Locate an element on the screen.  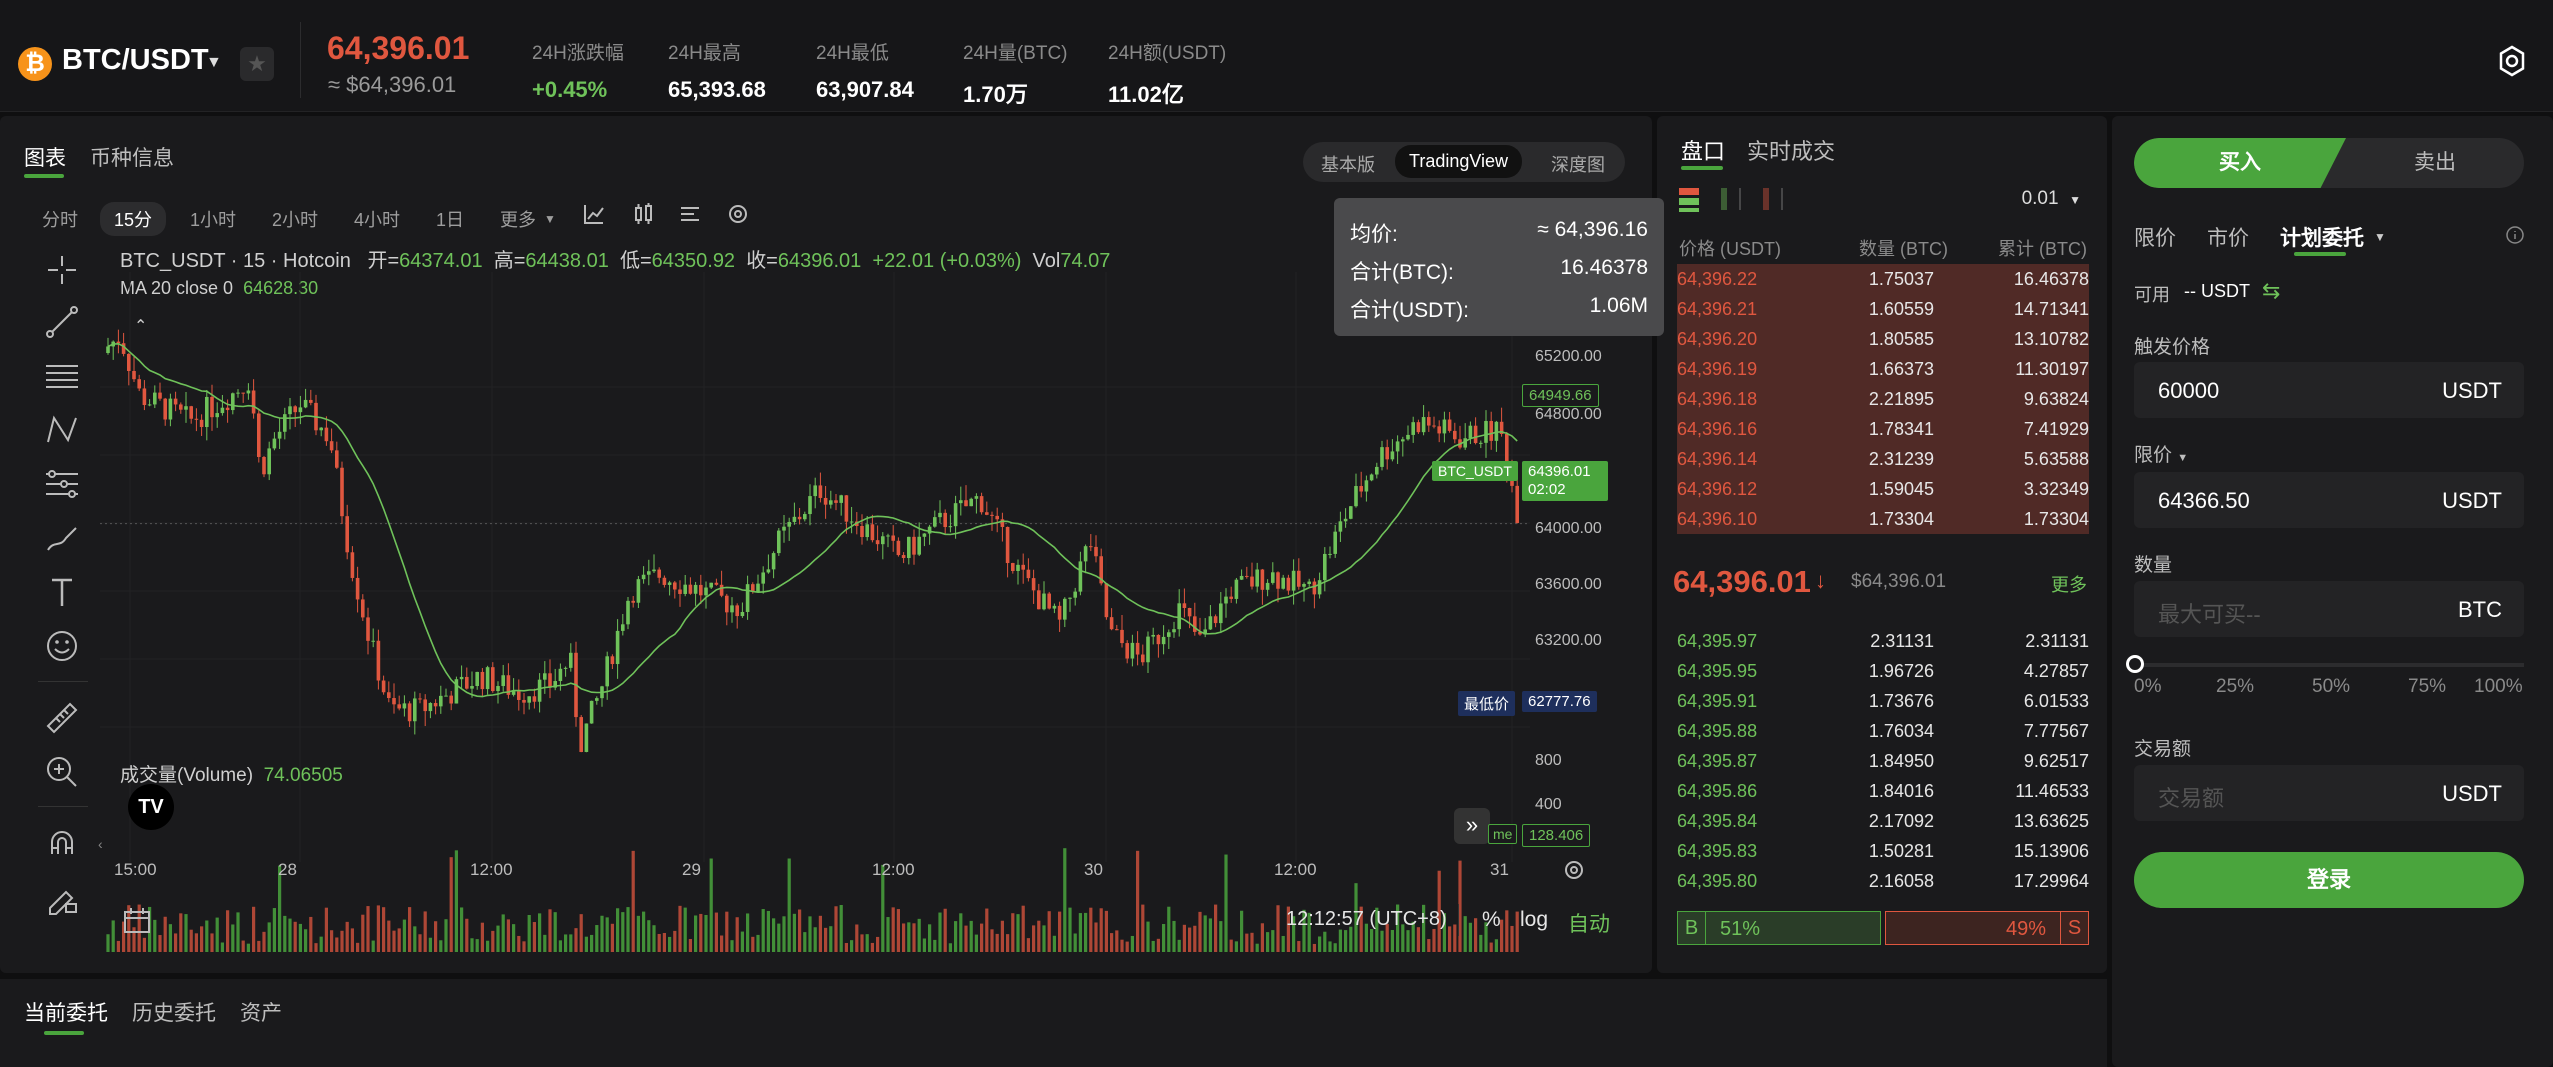
bid-row: 64,395.86 1.84016 11.46533 is located at coordinates (1883, 791).